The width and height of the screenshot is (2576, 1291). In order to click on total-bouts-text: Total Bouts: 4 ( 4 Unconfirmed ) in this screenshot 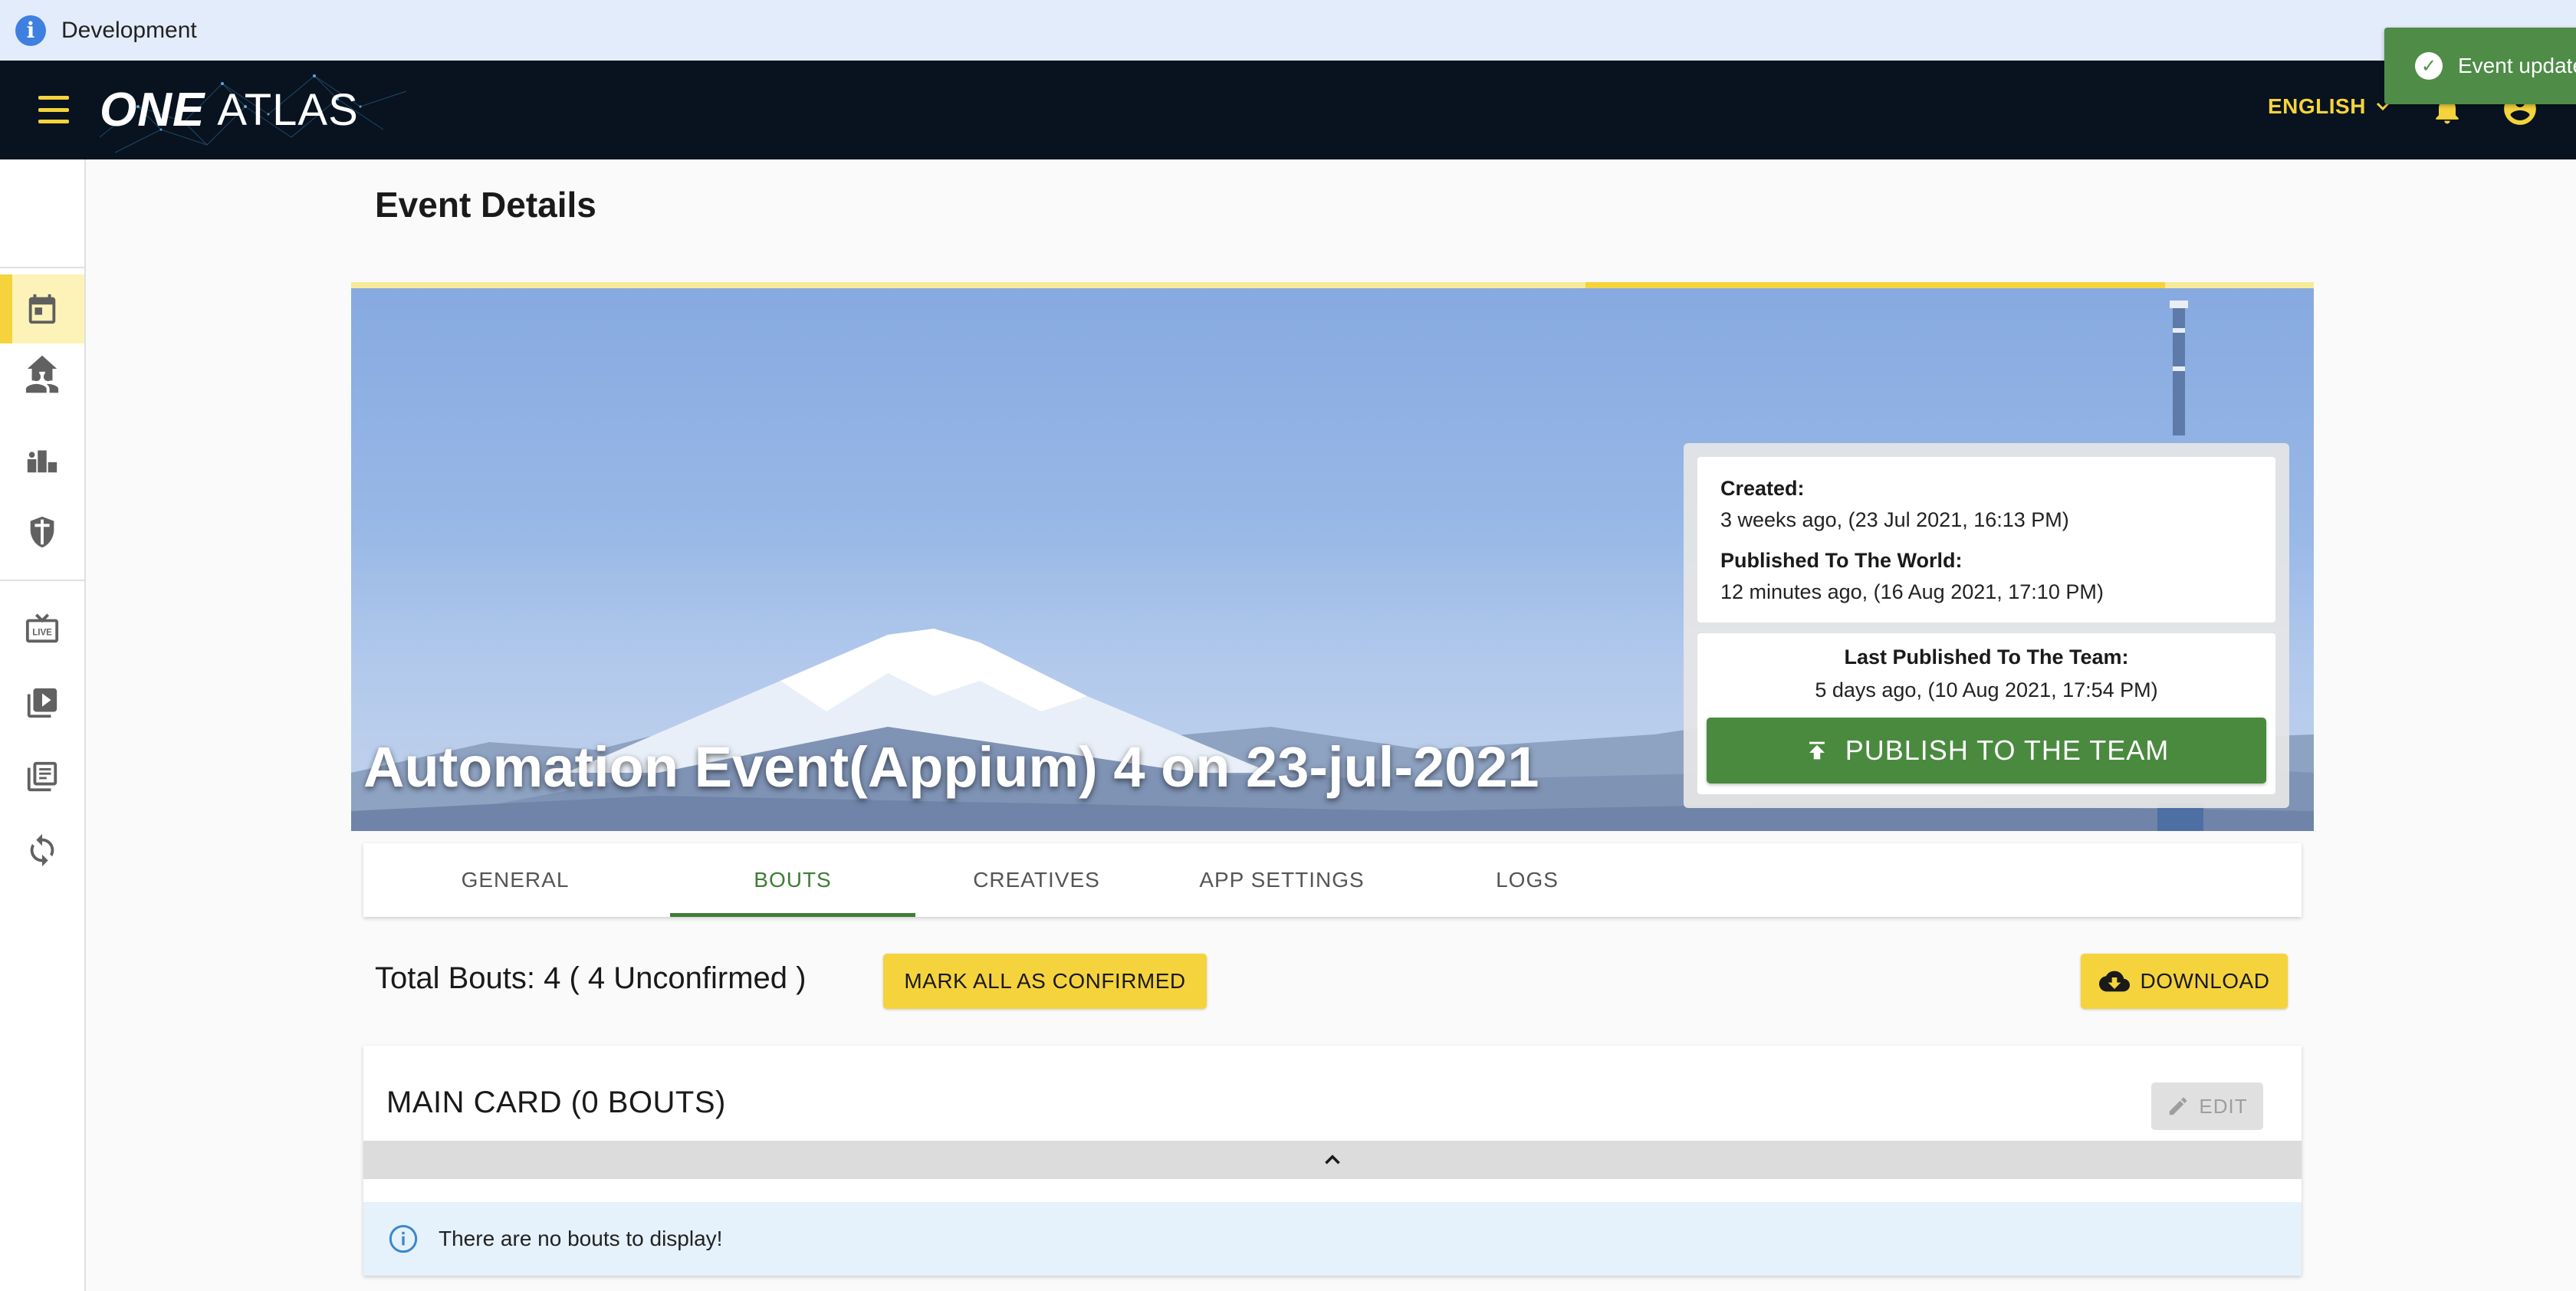, I will do `click(591, 978)`.